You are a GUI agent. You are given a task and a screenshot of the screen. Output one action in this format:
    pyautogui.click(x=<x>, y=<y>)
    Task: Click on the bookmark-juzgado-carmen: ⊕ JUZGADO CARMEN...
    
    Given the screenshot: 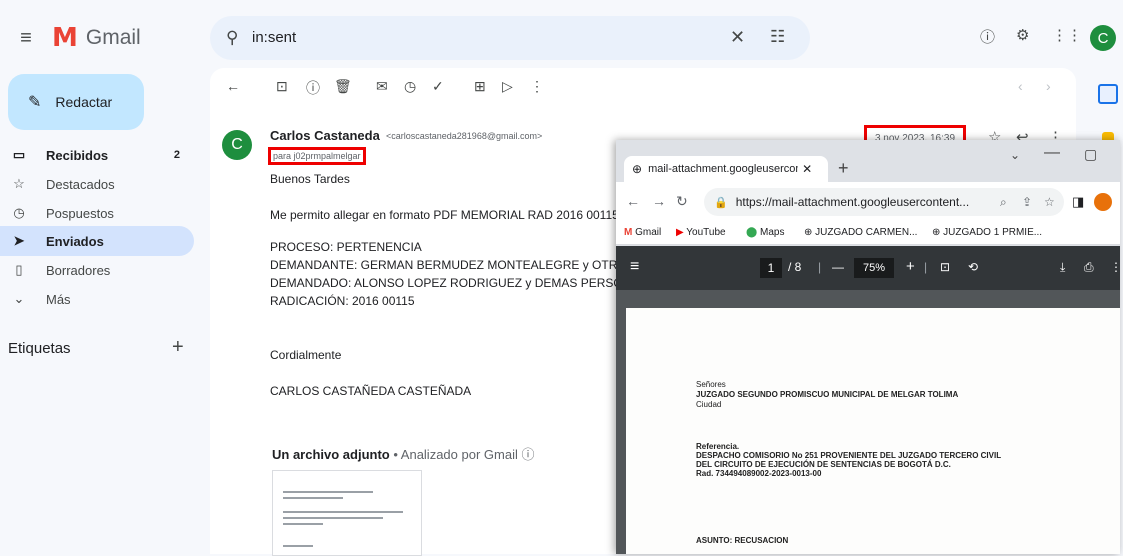 What is the action you would take?
    pyautogui.click(x=860, y=232)
    